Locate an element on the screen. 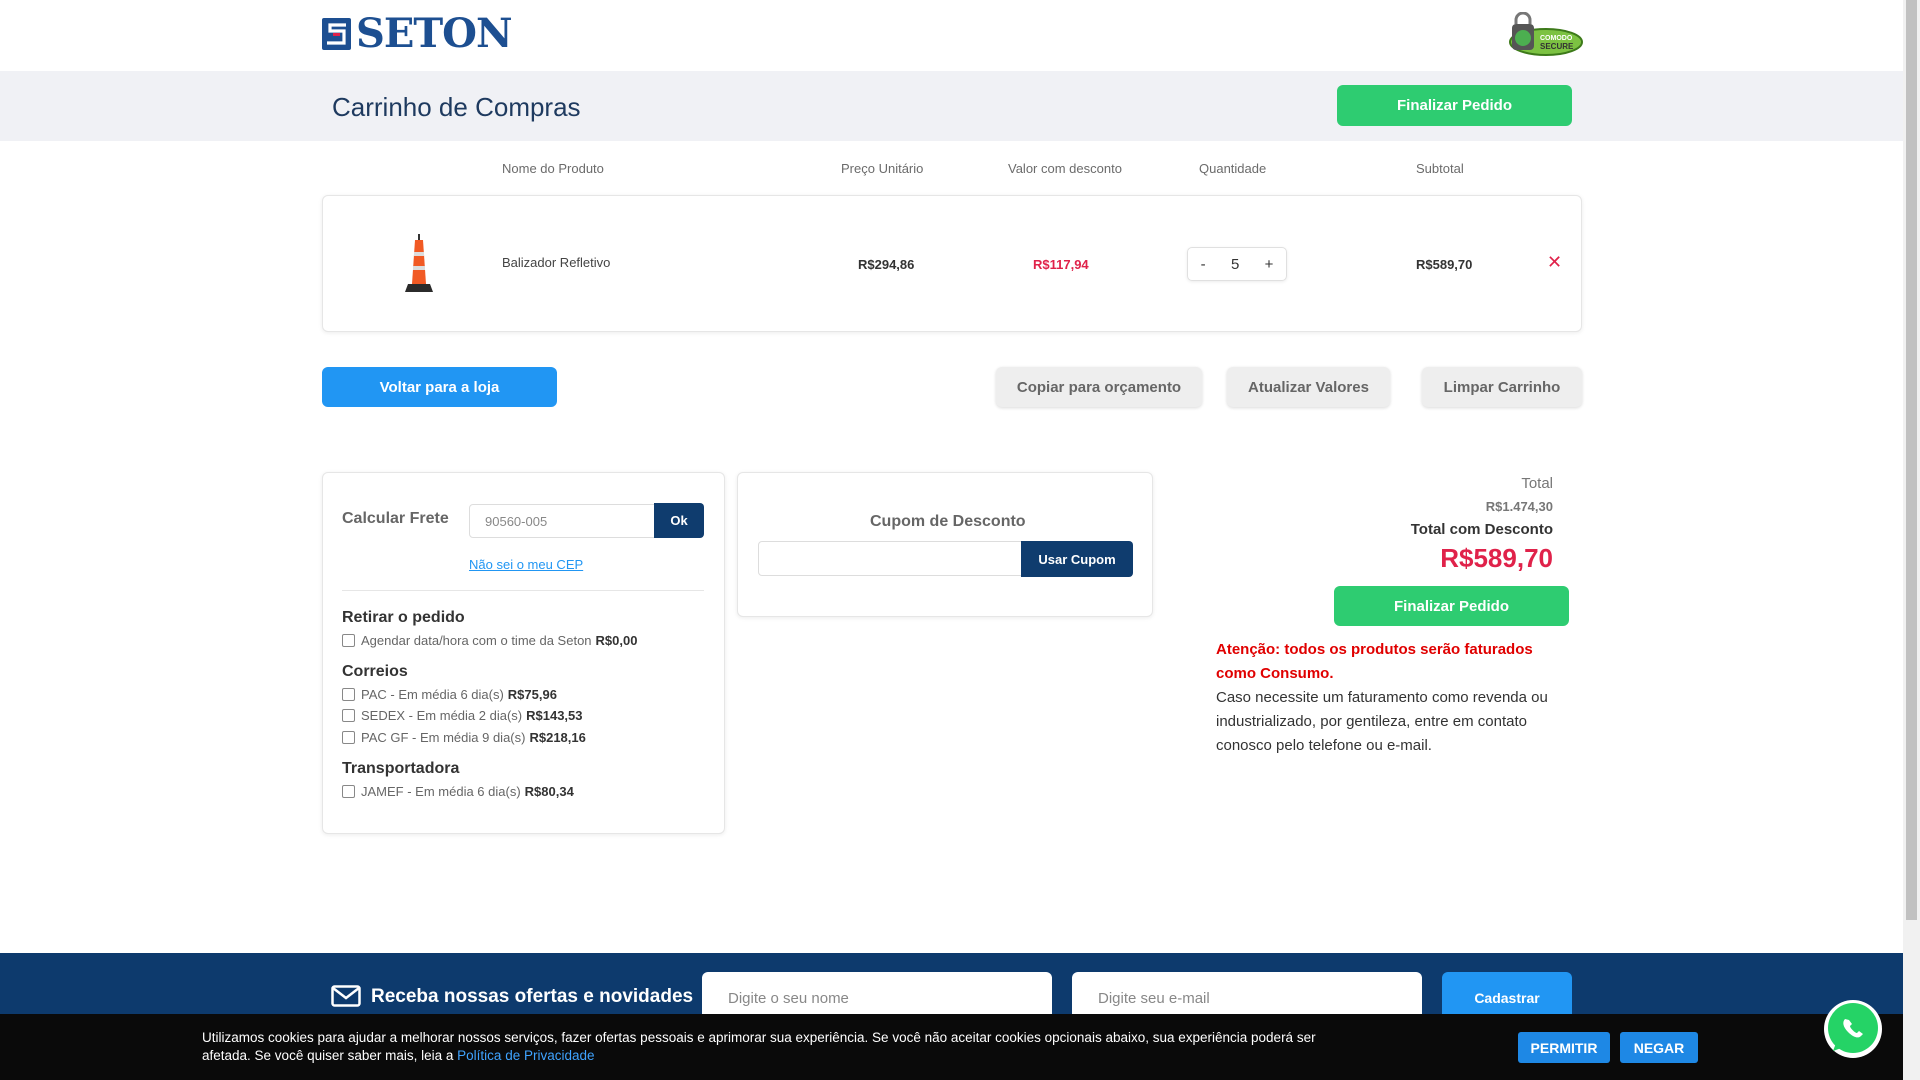  seton-logo: SETON is located at coordinates (417, 33).